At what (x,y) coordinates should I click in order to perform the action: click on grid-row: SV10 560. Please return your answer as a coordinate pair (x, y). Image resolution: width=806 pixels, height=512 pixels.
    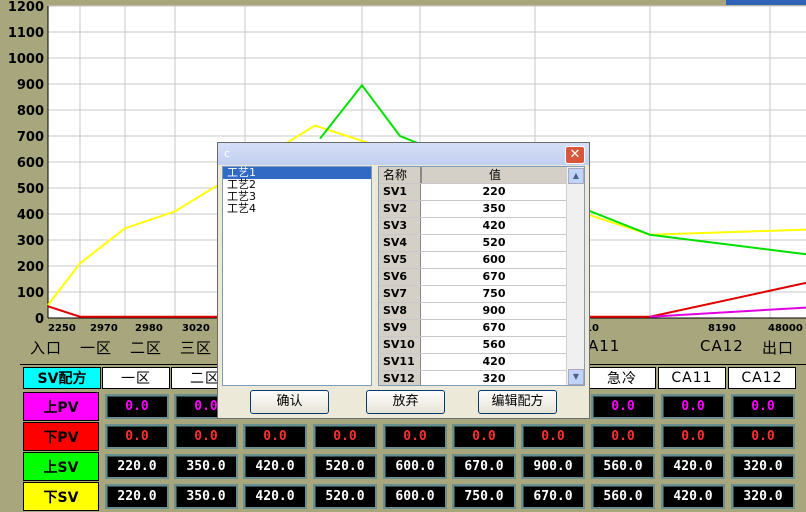
    Looking at the image, I should click on (473, 345).